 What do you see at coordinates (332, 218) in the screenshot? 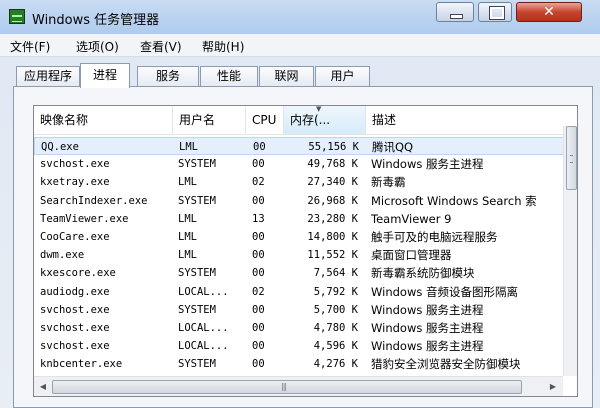
I see `cell-memory: 23,280 K` at bounding box center [332, 218].